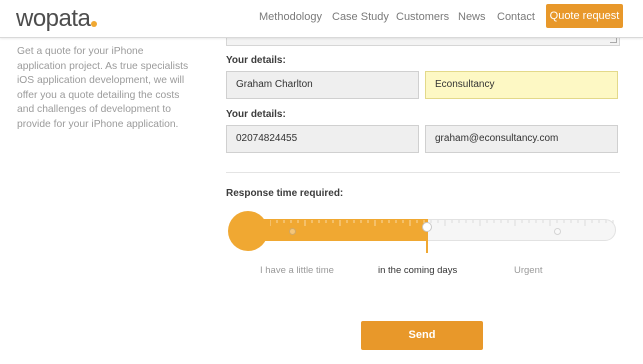  What do you see at coordinates (360, 17) in the screenshot?
I see `nav-case-study: Case Study` at bounding box center [360, 17].